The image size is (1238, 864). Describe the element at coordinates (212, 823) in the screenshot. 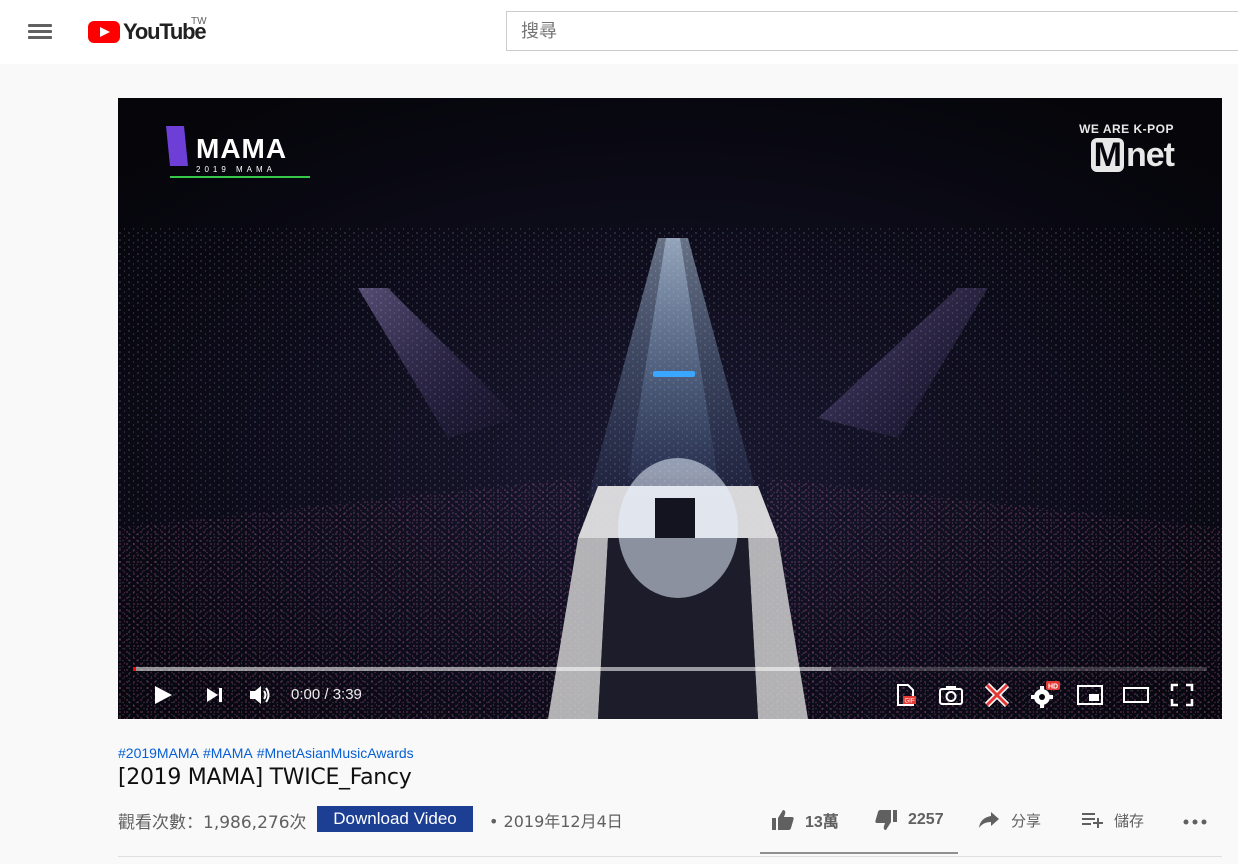

I see `view-count: 觀看次數：1,986,276次` at that location.